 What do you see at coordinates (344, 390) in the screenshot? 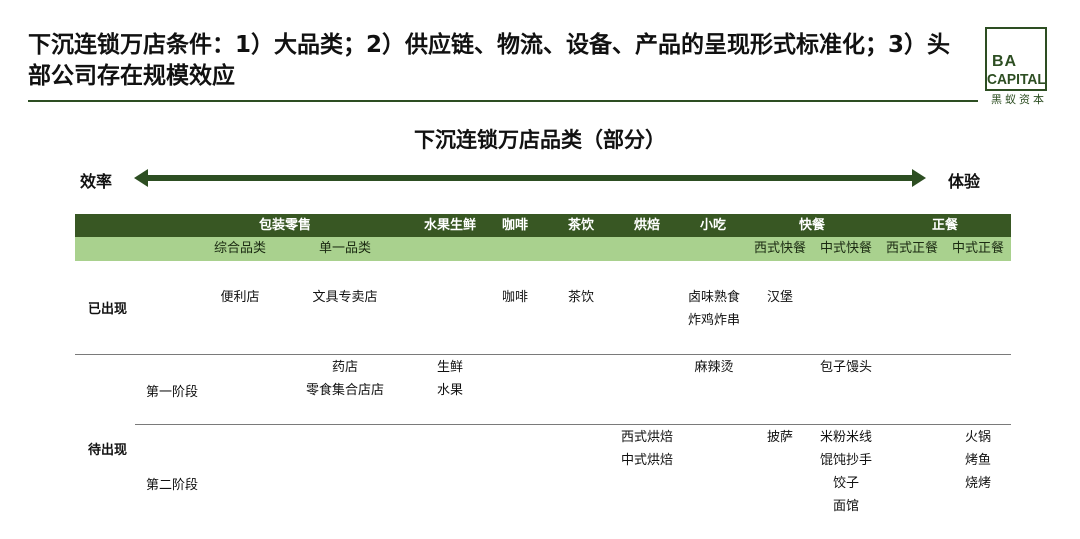
I see `cell-snack-collection-store: 零食集合店店` at bounding box center [344, 390].